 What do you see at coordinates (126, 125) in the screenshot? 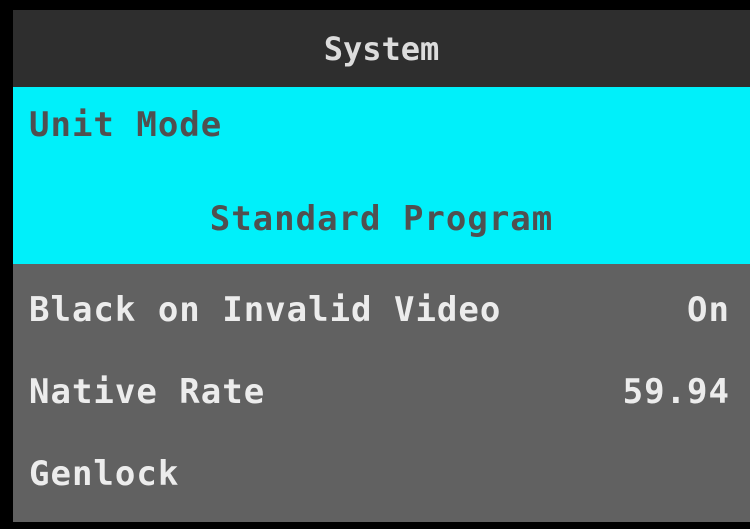
I see `unit-mode-label: Unit Mode` at bounding box center [126, 125].